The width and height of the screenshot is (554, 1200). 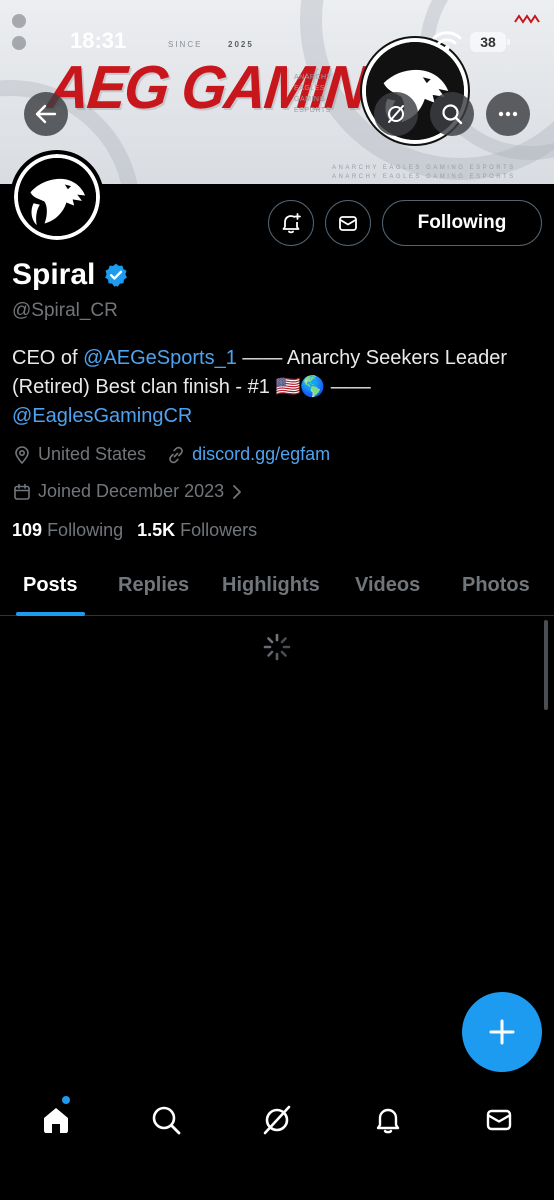 What do you see at coordinates (313, 94) in the screenshot?
I see `banner-list: ANARCHY EAGLES GAMING ESPORTS` at bounding box center [313, 94].